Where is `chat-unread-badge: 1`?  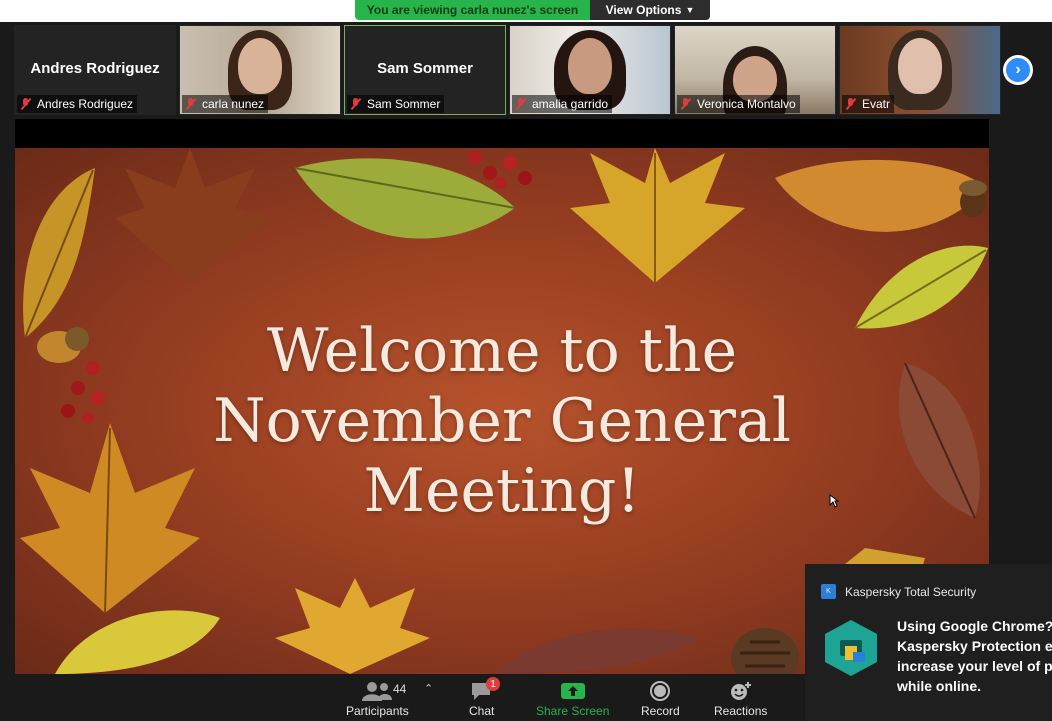 chat-unread-badge: 1 is located at coordinates (493, 684).